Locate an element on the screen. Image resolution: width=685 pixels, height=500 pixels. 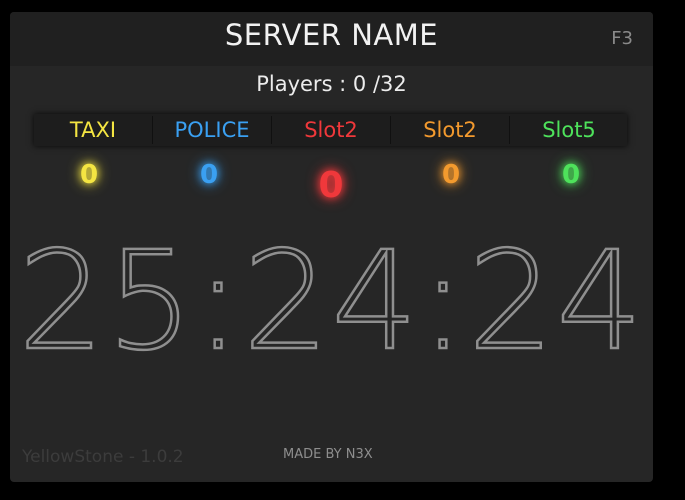
hotkey-hint: F3 is located at coordinates (622, 38).